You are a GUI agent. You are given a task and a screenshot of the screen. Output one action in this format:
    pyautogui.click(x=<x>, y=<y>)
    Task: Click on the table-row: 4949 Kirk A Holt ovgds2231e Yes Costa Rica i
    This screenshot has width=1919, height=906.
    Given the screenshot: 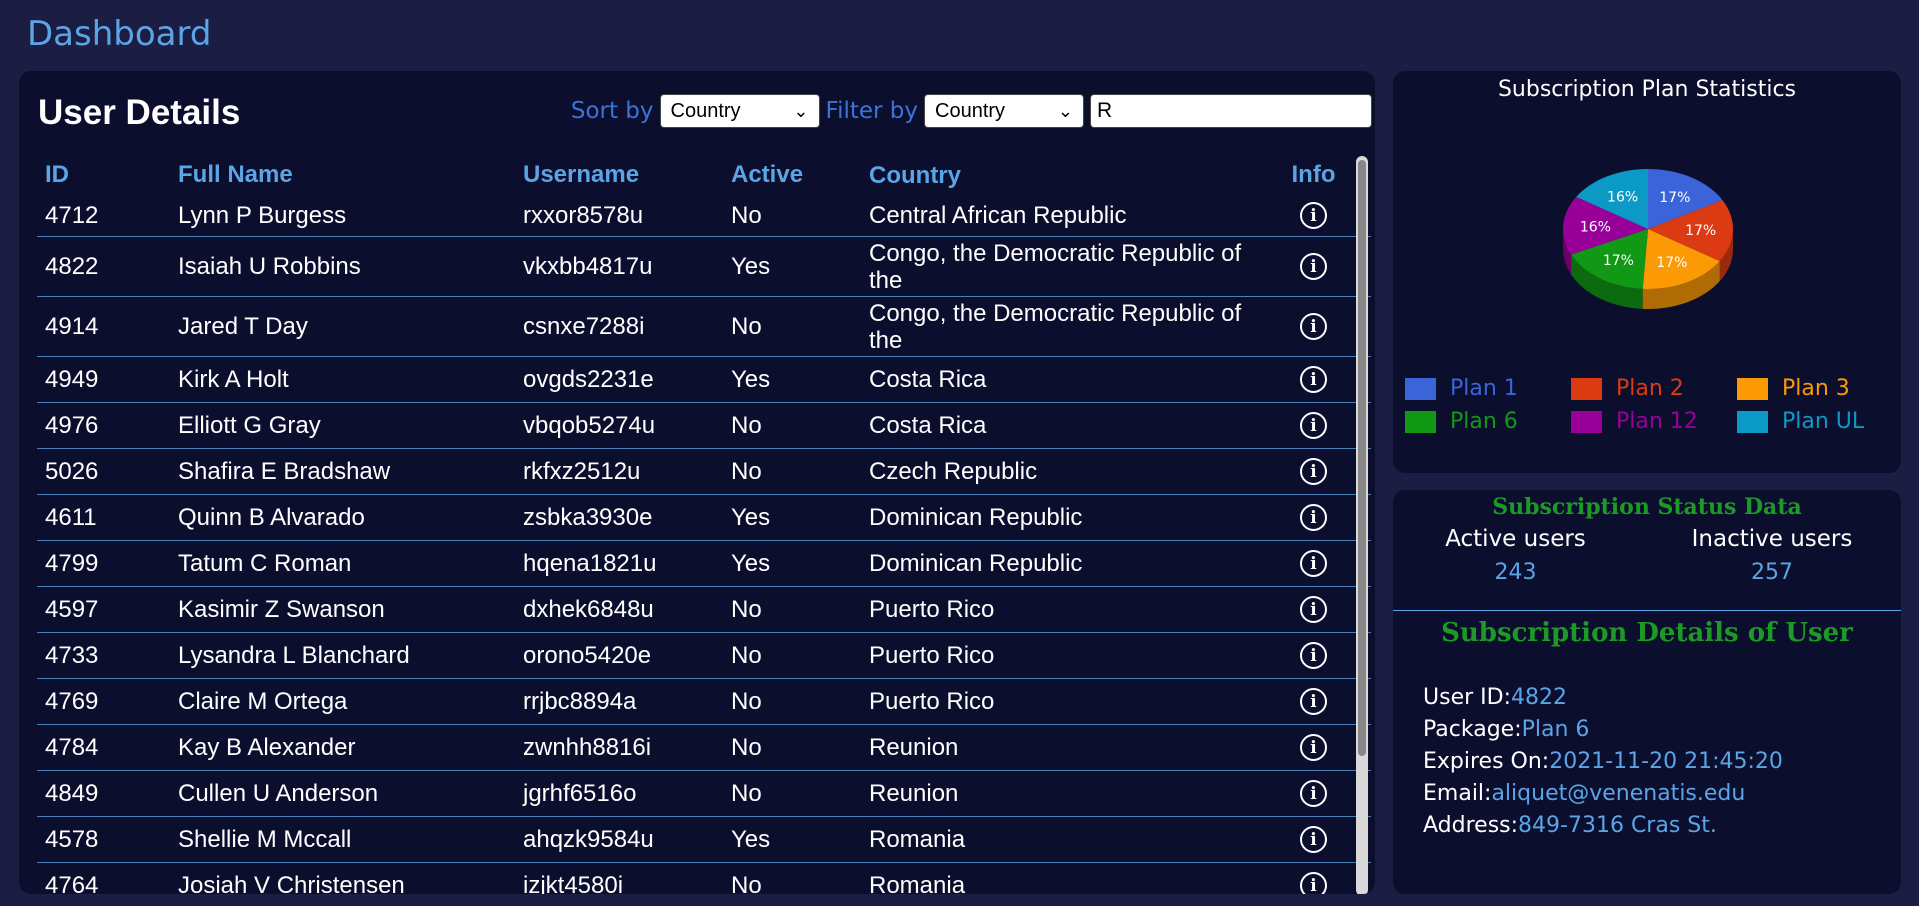 What is the action you would take?
    pyautogui.click(x=704, y=380)
    